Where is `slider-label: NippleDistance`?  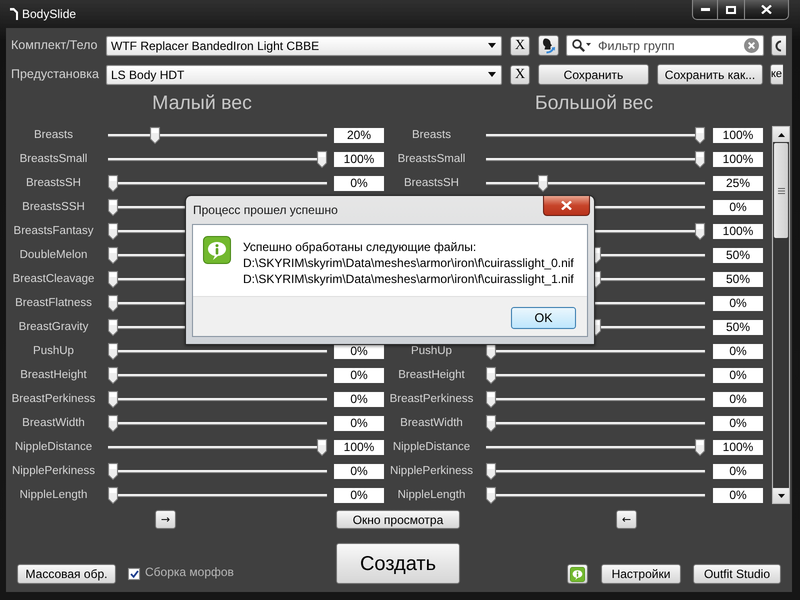 slider-label: NippleDistance is located at coordinates (431, 447).